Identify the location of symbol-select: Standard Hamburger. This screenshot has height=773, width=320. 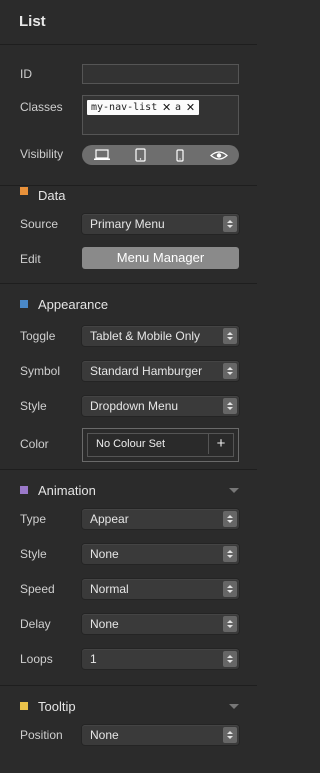
(160, 371).